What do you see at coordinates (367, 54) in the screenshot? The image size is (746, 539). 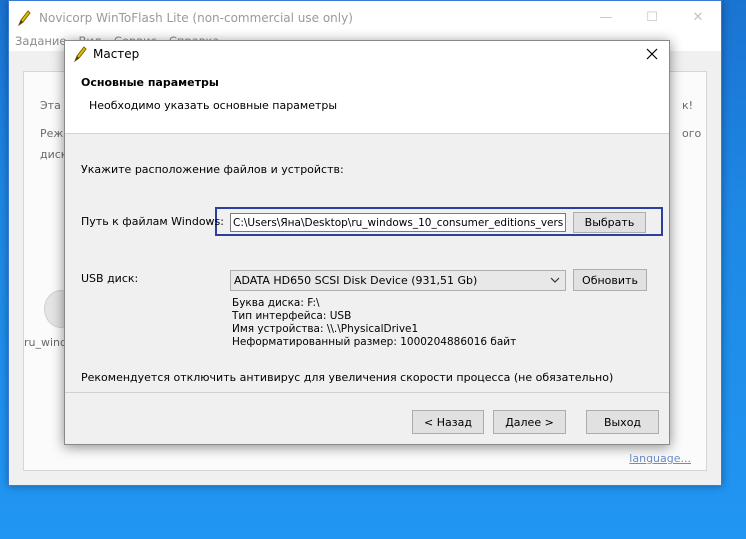 I see `dialog-title-bar: Мастер` at bounding box center [367, 54].